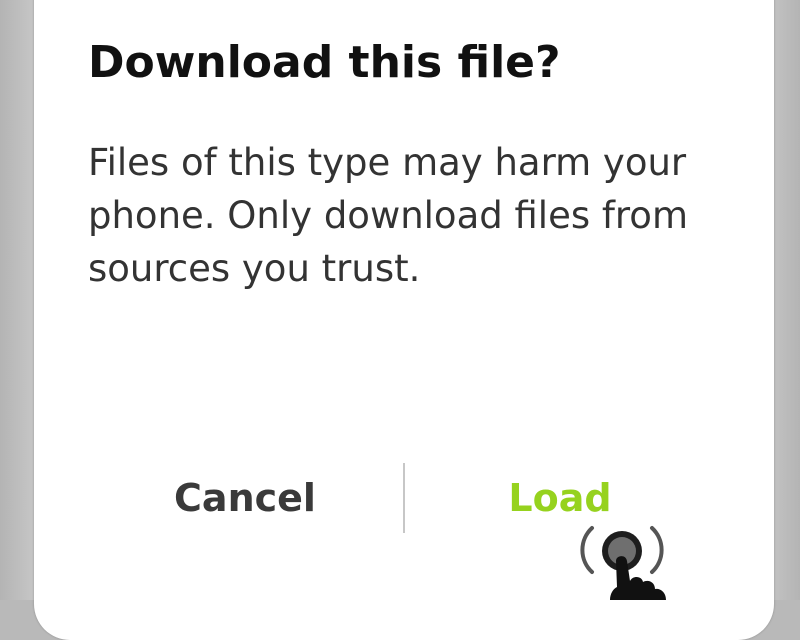 The image size is (800, 640). I want to click on button-divider, so click(404, 498).